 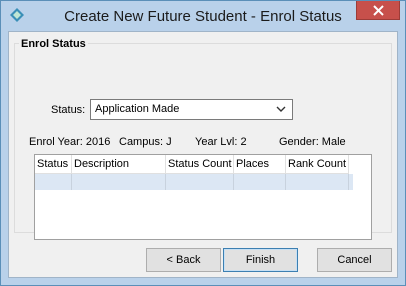 I want to click on enrol-year: Enrol Year: 2016, so click(x=70, y=142).